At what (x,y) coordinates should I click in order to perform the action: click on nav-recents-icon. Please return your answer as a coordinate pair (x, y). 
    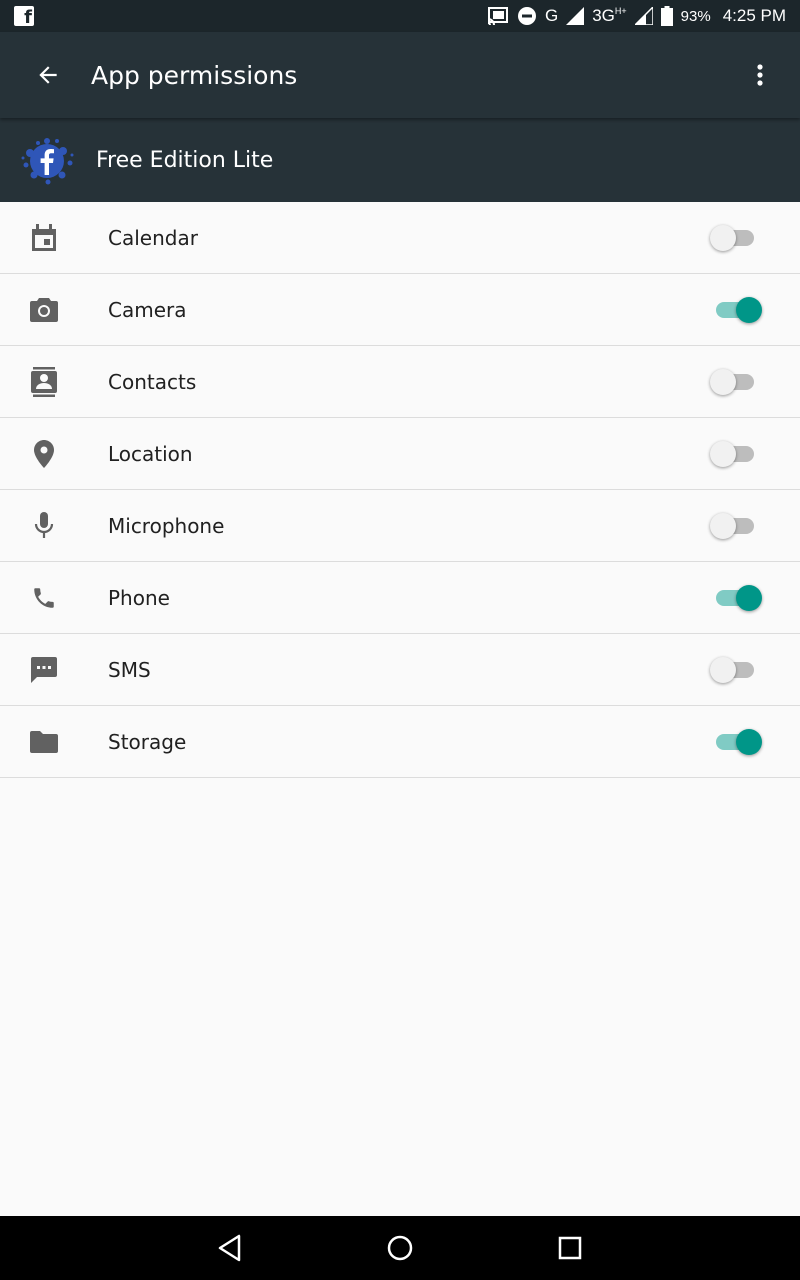
    Looking at the image, I should click on (570, 1248).